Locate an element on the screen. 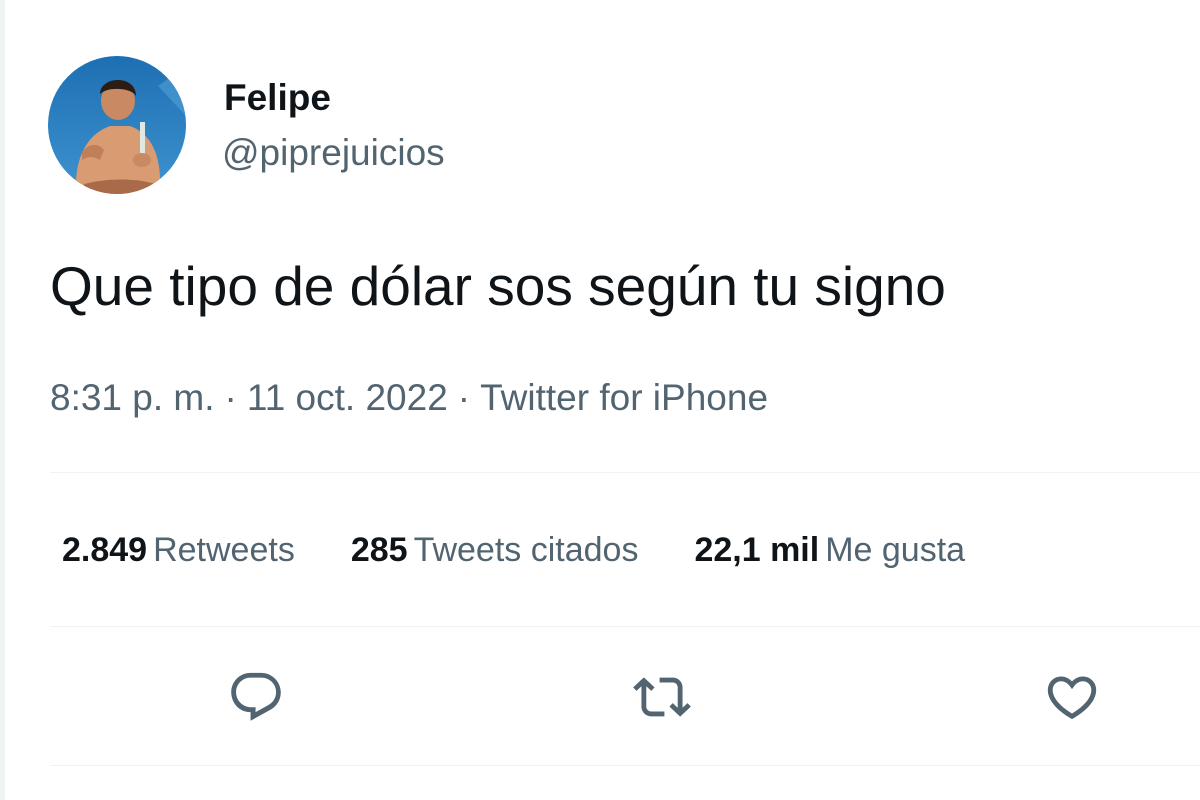 This screenshot has width=1200, height=800. heart-icon is located at coordinates (1072, 698).